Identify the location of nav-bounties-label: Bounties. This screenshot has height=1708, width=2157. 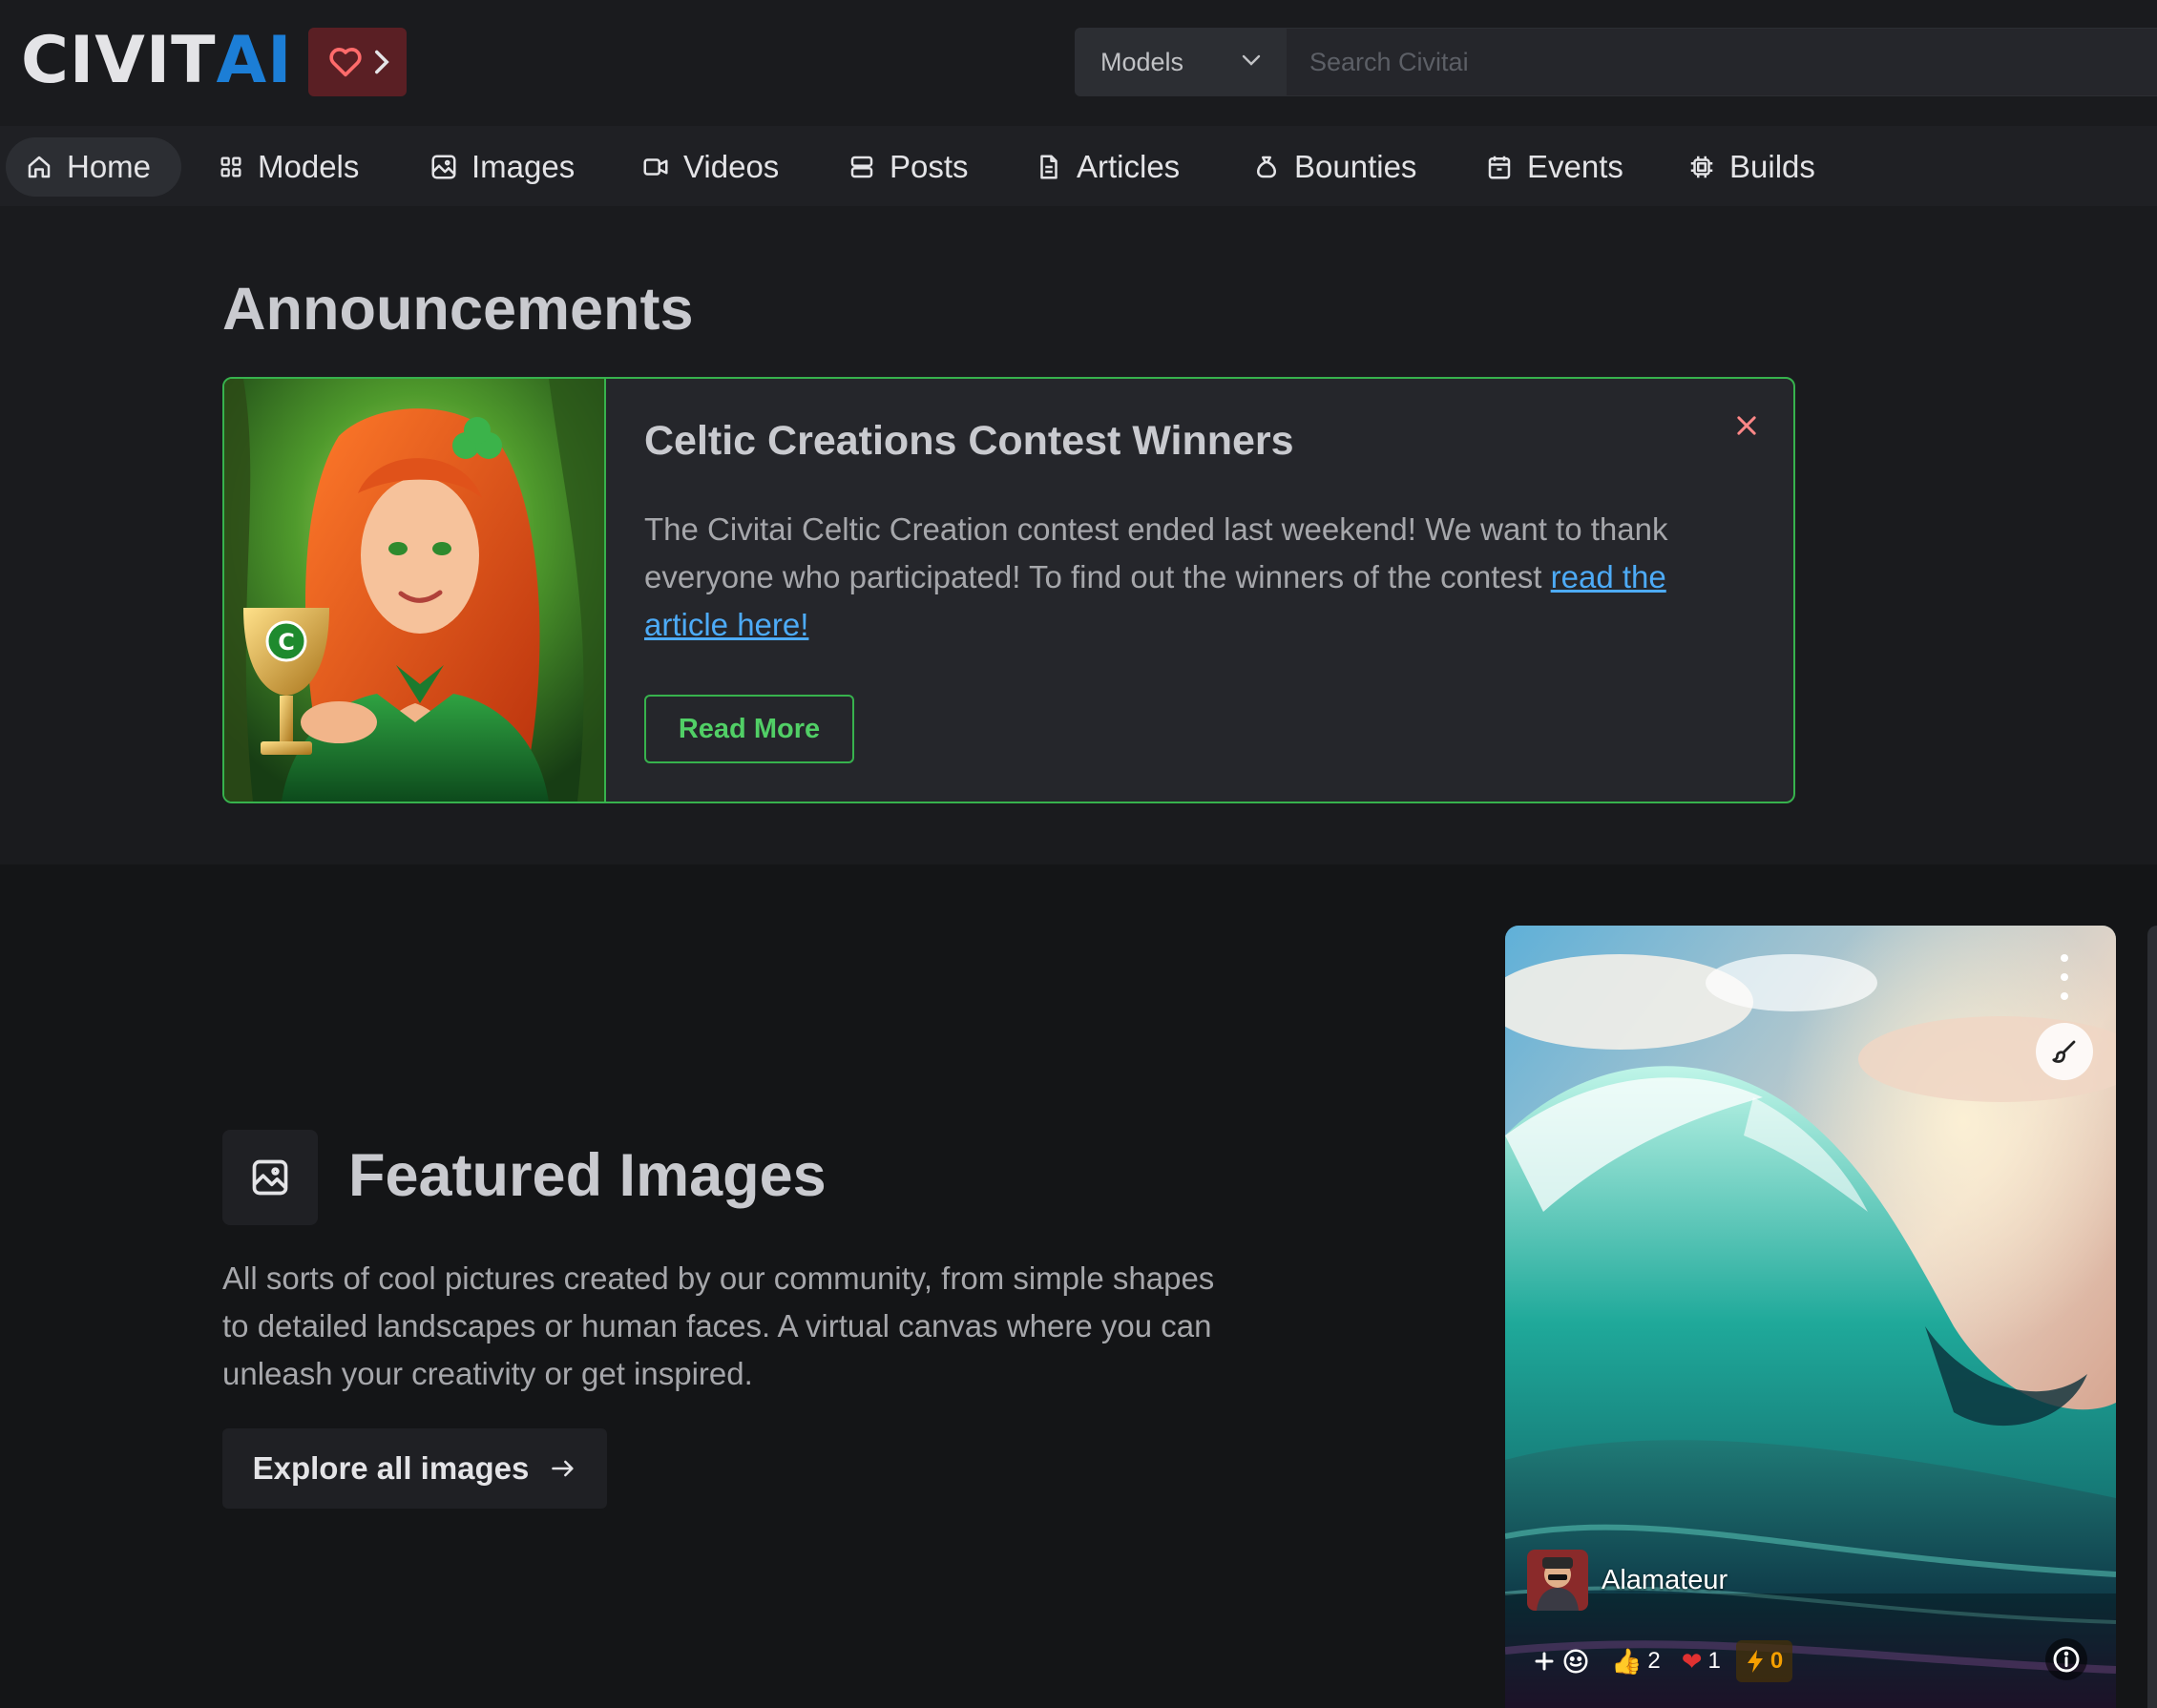
(1355, 166).